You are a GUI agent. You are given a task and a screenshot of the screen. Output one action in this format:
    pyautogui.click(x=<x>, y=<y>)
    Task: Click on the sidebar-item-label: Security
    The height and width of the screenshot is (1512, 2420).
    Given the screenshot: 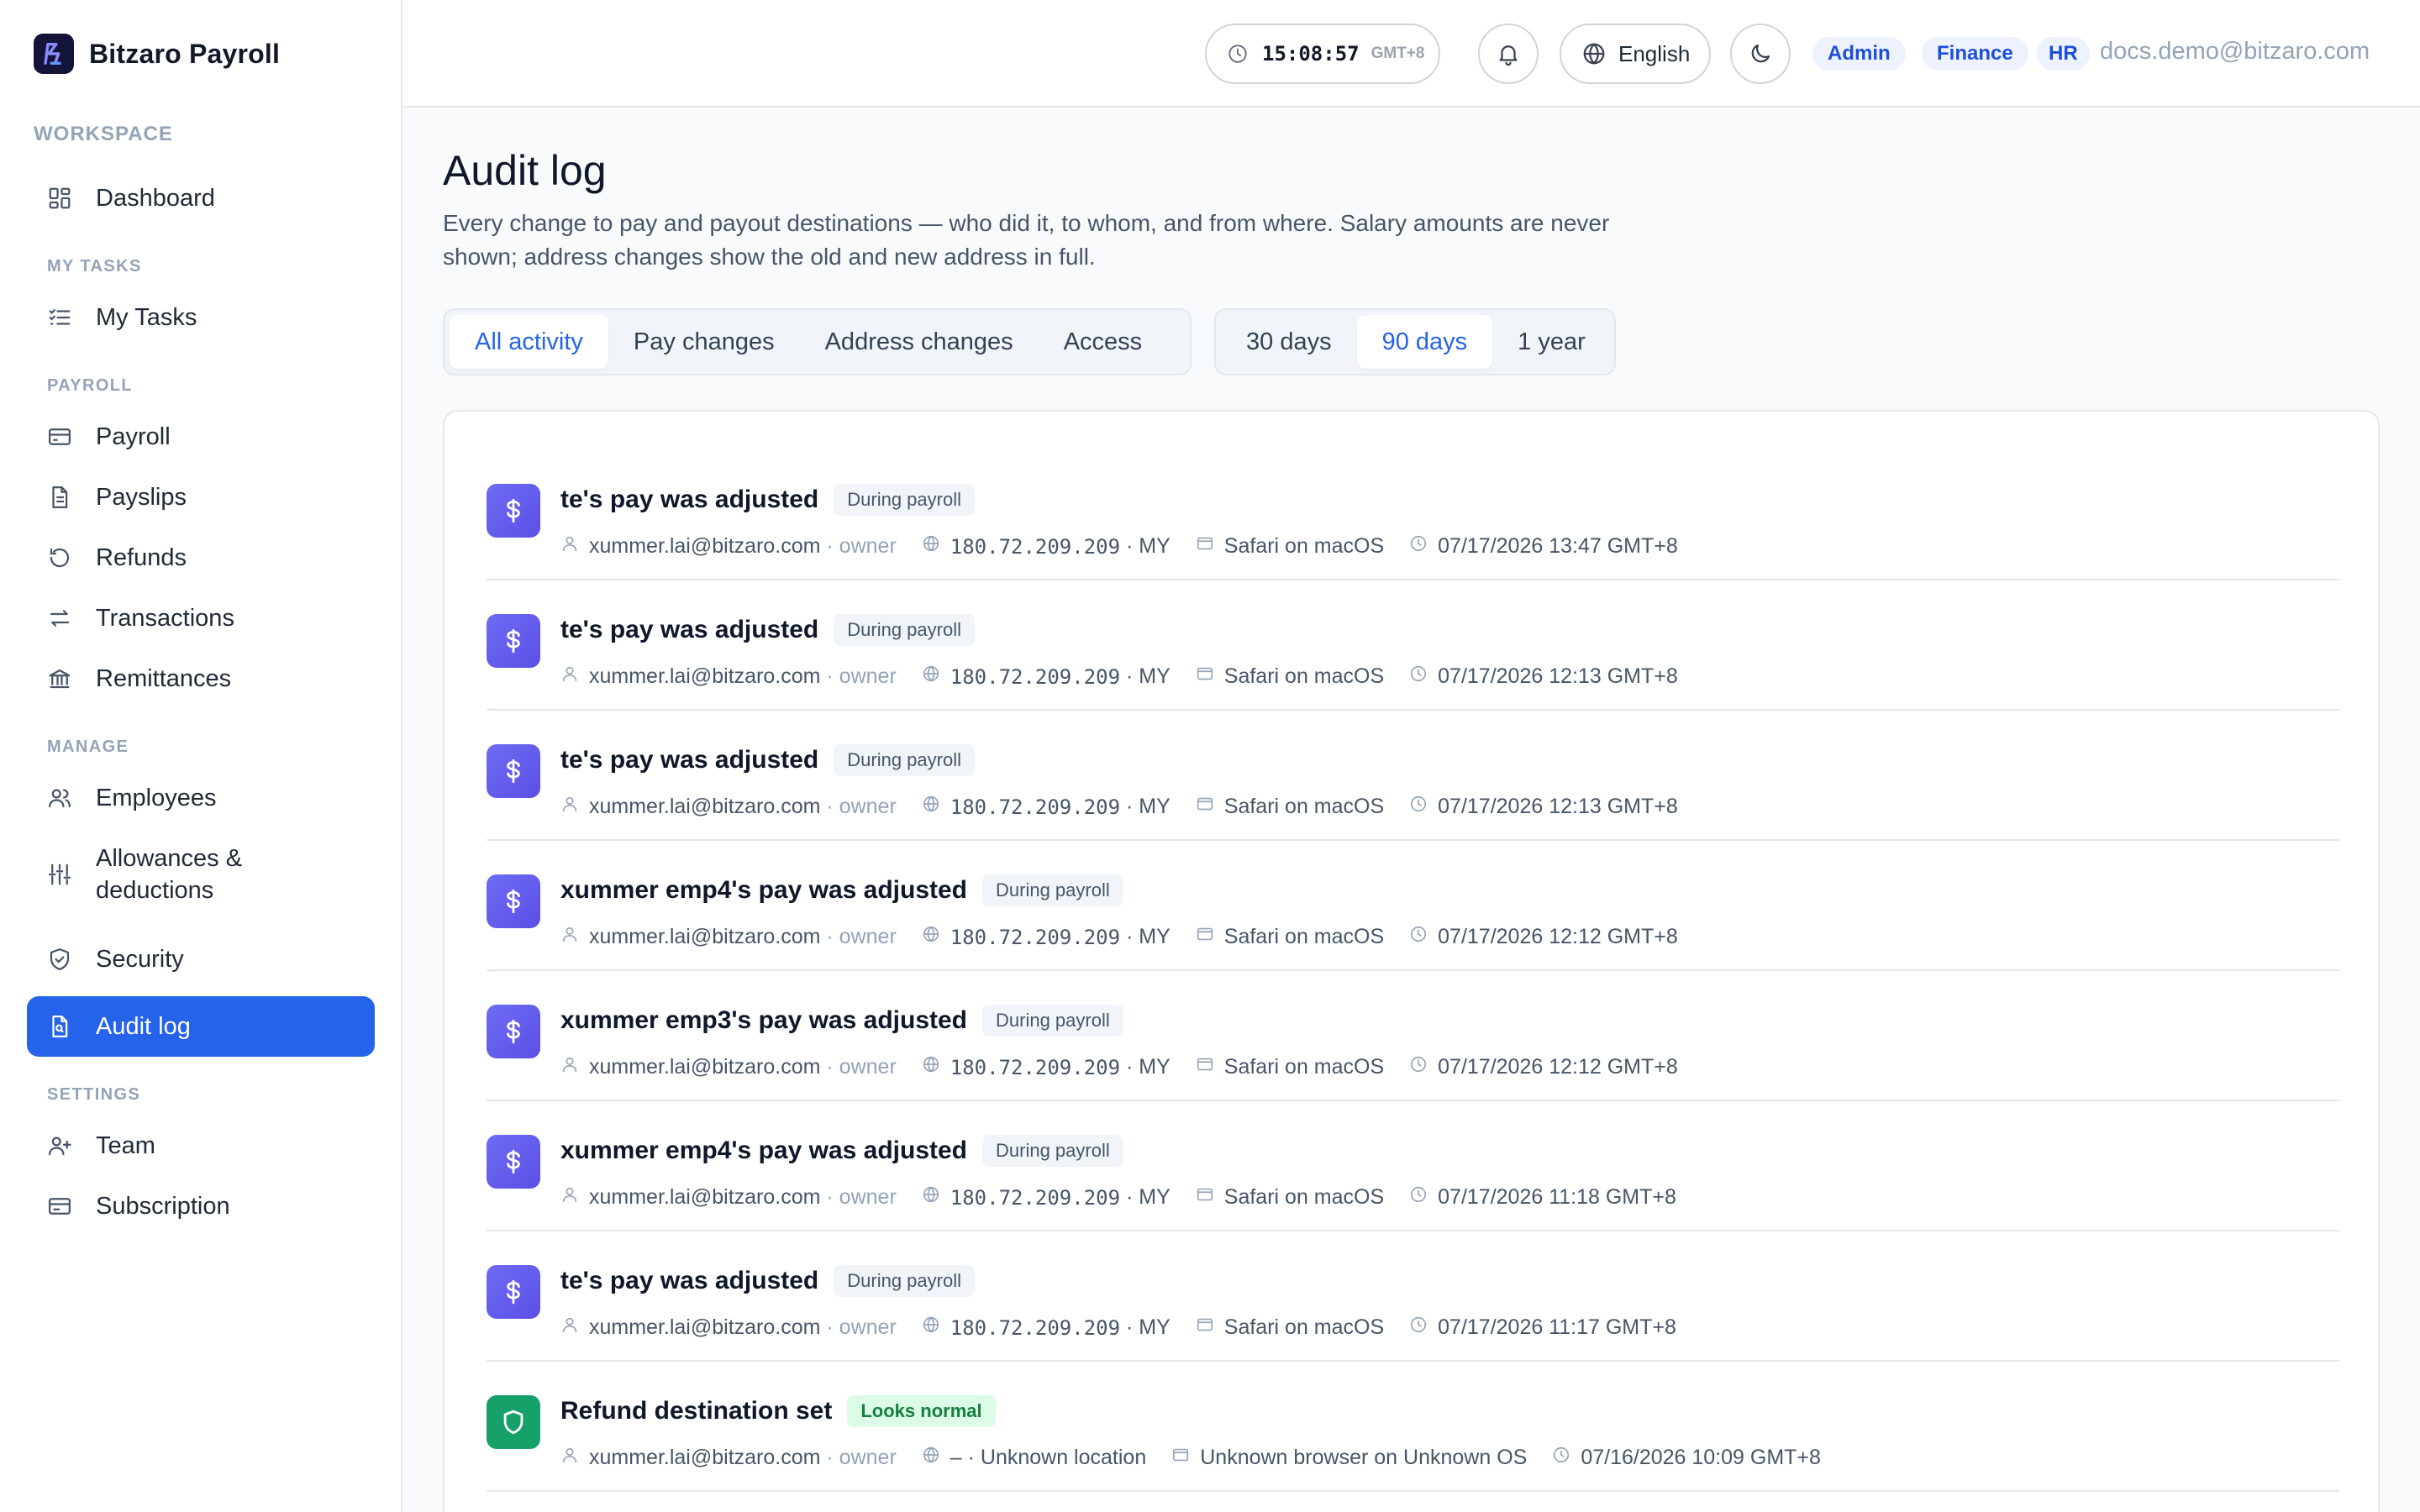 What is the action you would take?
    pyautogui.click(x=140, y=959)
    